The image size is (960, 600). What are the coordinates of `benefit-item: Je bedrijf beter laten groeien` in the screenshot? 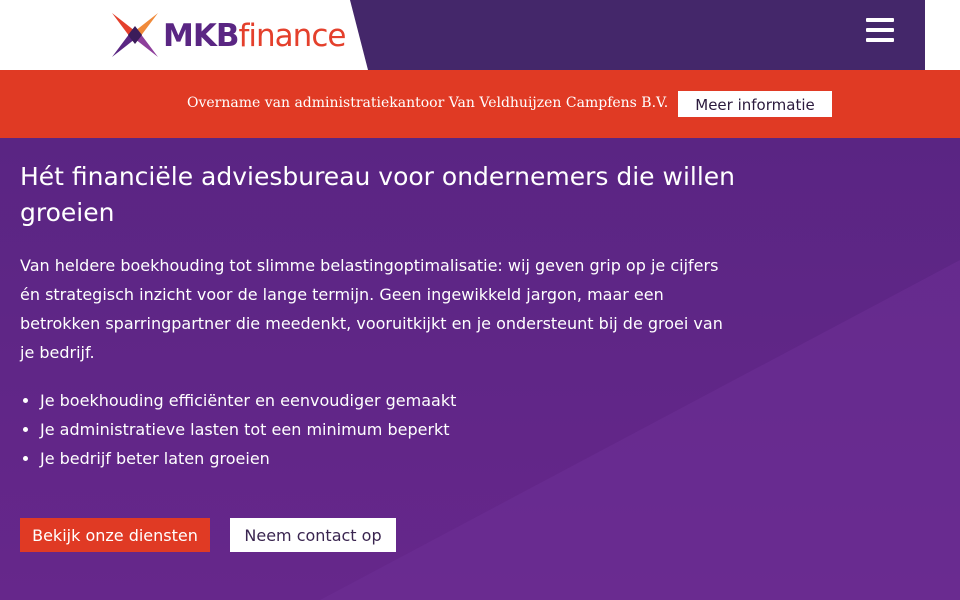 It's located at (248, 458).